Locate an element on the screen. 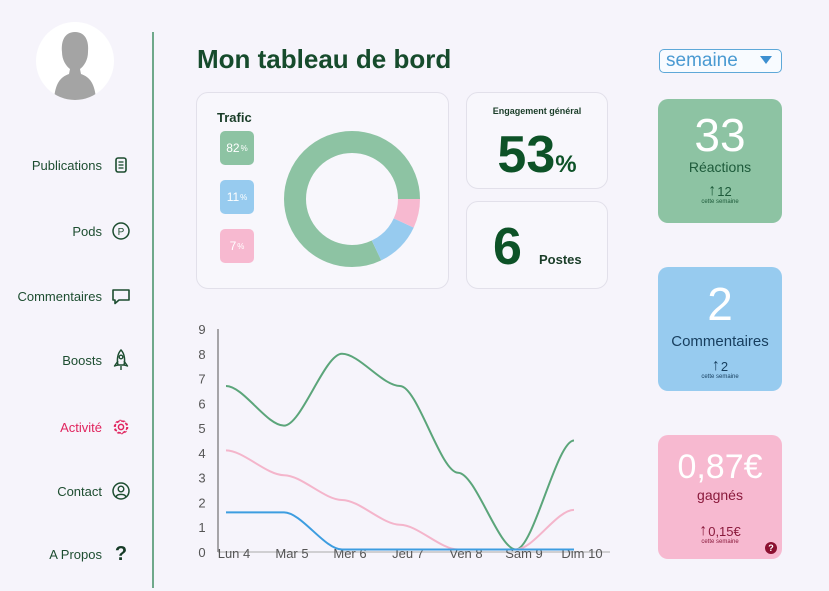 Image resolution: width=829 pixels, height=591 pixels. tile-change-value: 12 is located at coordinates (724, 191).